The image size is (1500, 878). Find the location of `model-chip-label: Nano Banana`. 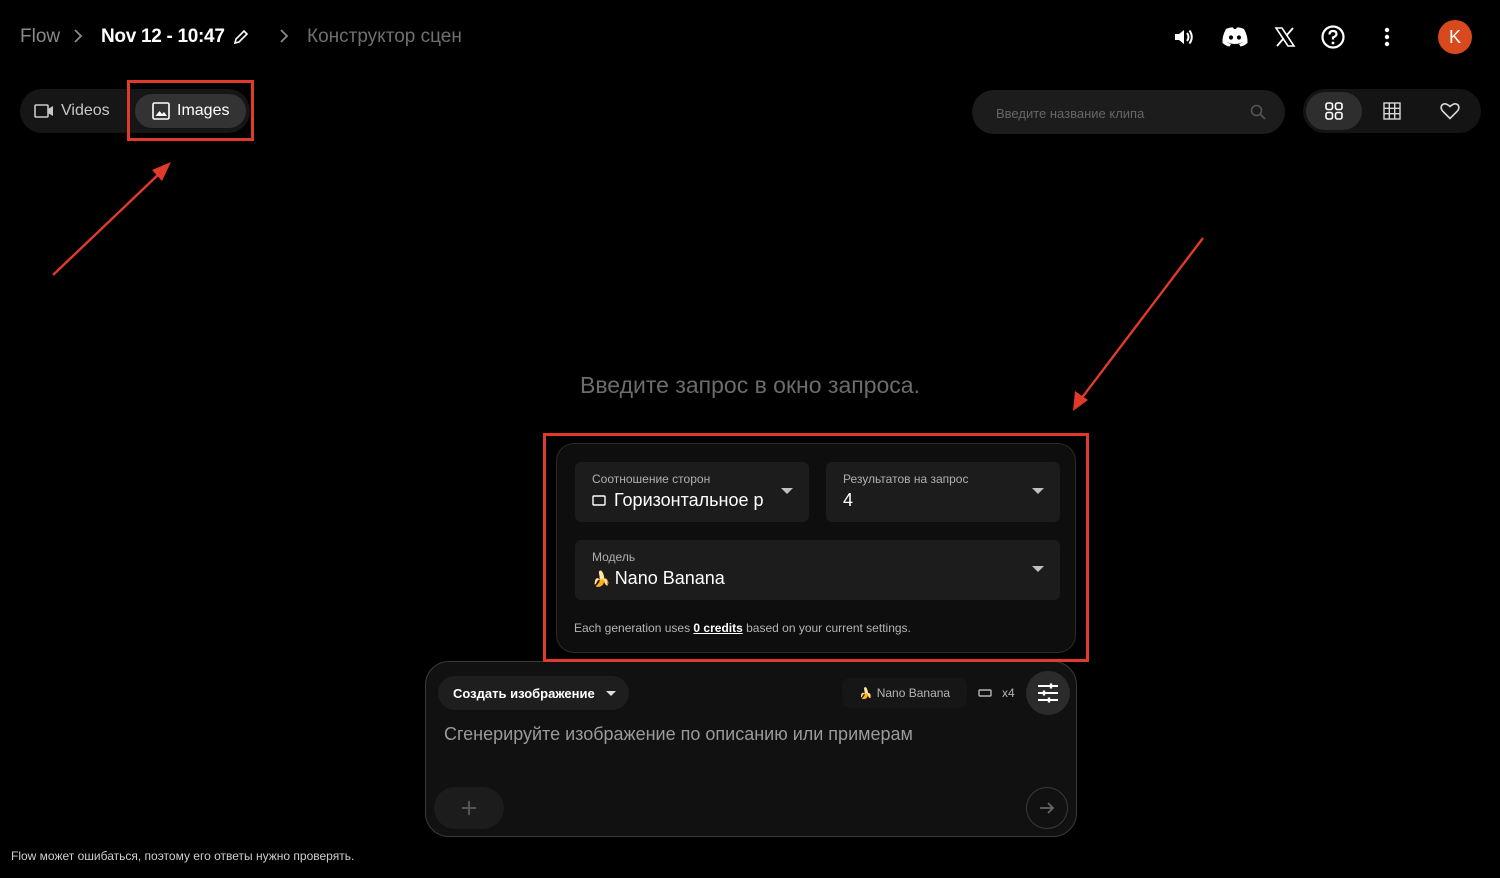

model-chip-label: Nano Banana is located at coordinates (913, 693).